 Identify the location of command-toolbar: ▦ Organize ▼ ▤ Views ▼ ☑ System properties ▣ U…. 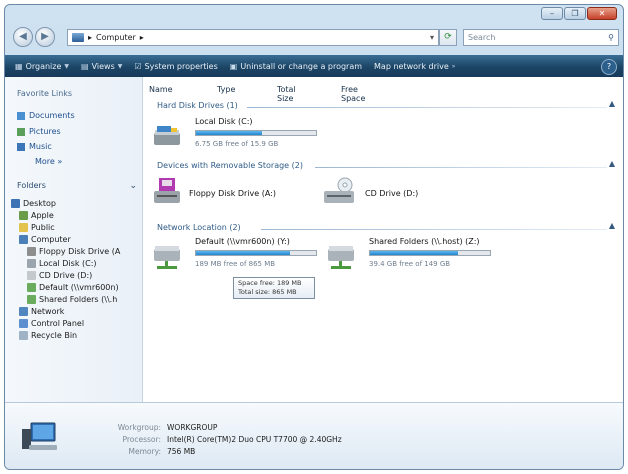
(314, 66).